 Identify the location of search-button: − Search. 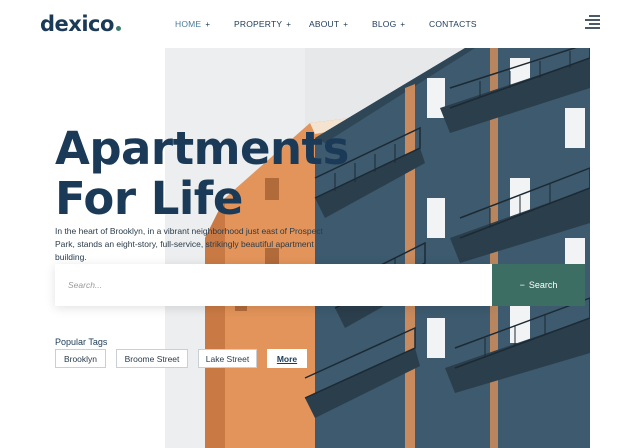
(538, 285).